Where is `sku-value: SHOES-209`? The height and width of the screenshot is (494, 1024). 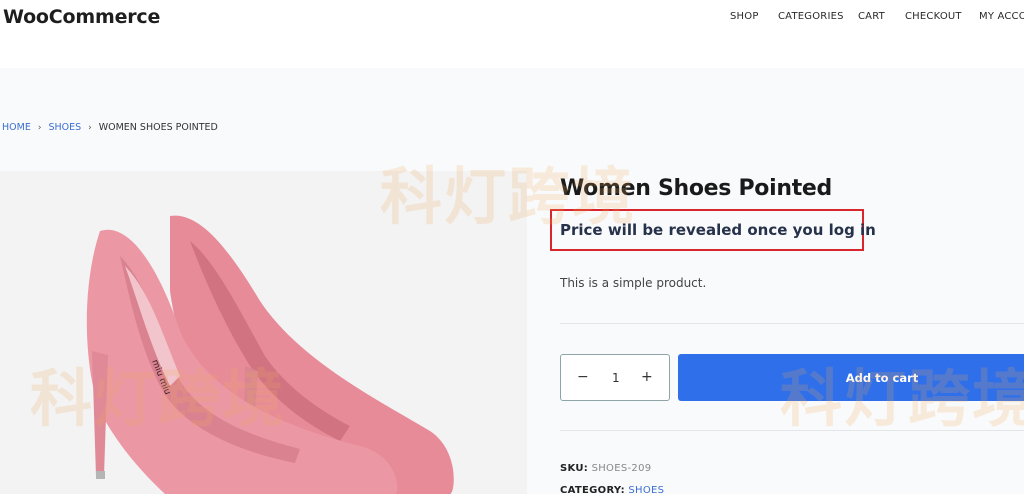
sku-value: SHOES-209 is located at coordinates (621, 468).